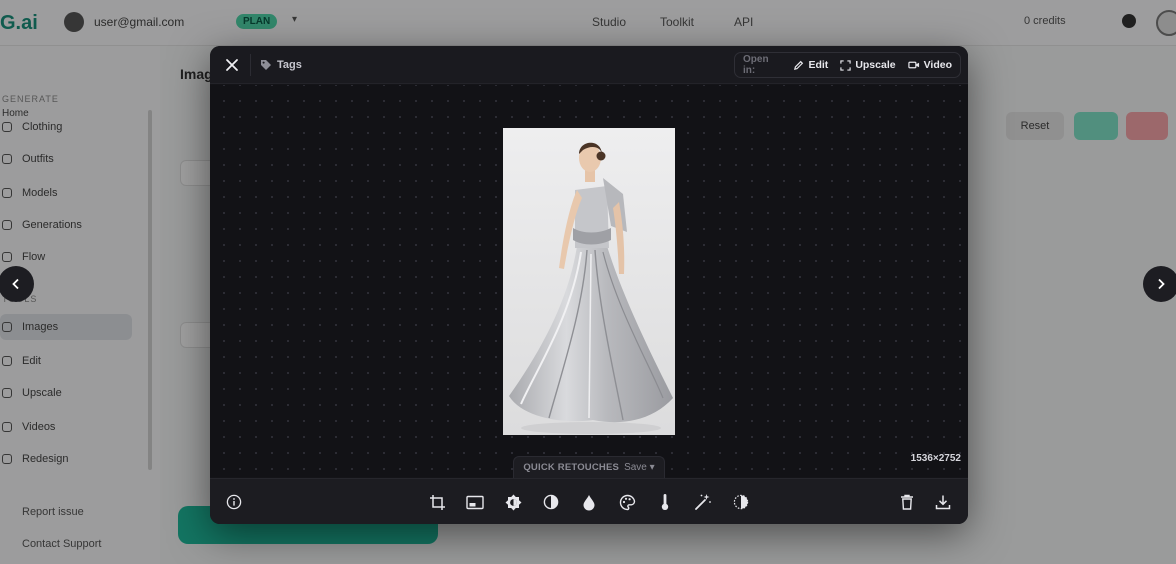  I want to click on chevron-right-icon, so click(1161, 284).